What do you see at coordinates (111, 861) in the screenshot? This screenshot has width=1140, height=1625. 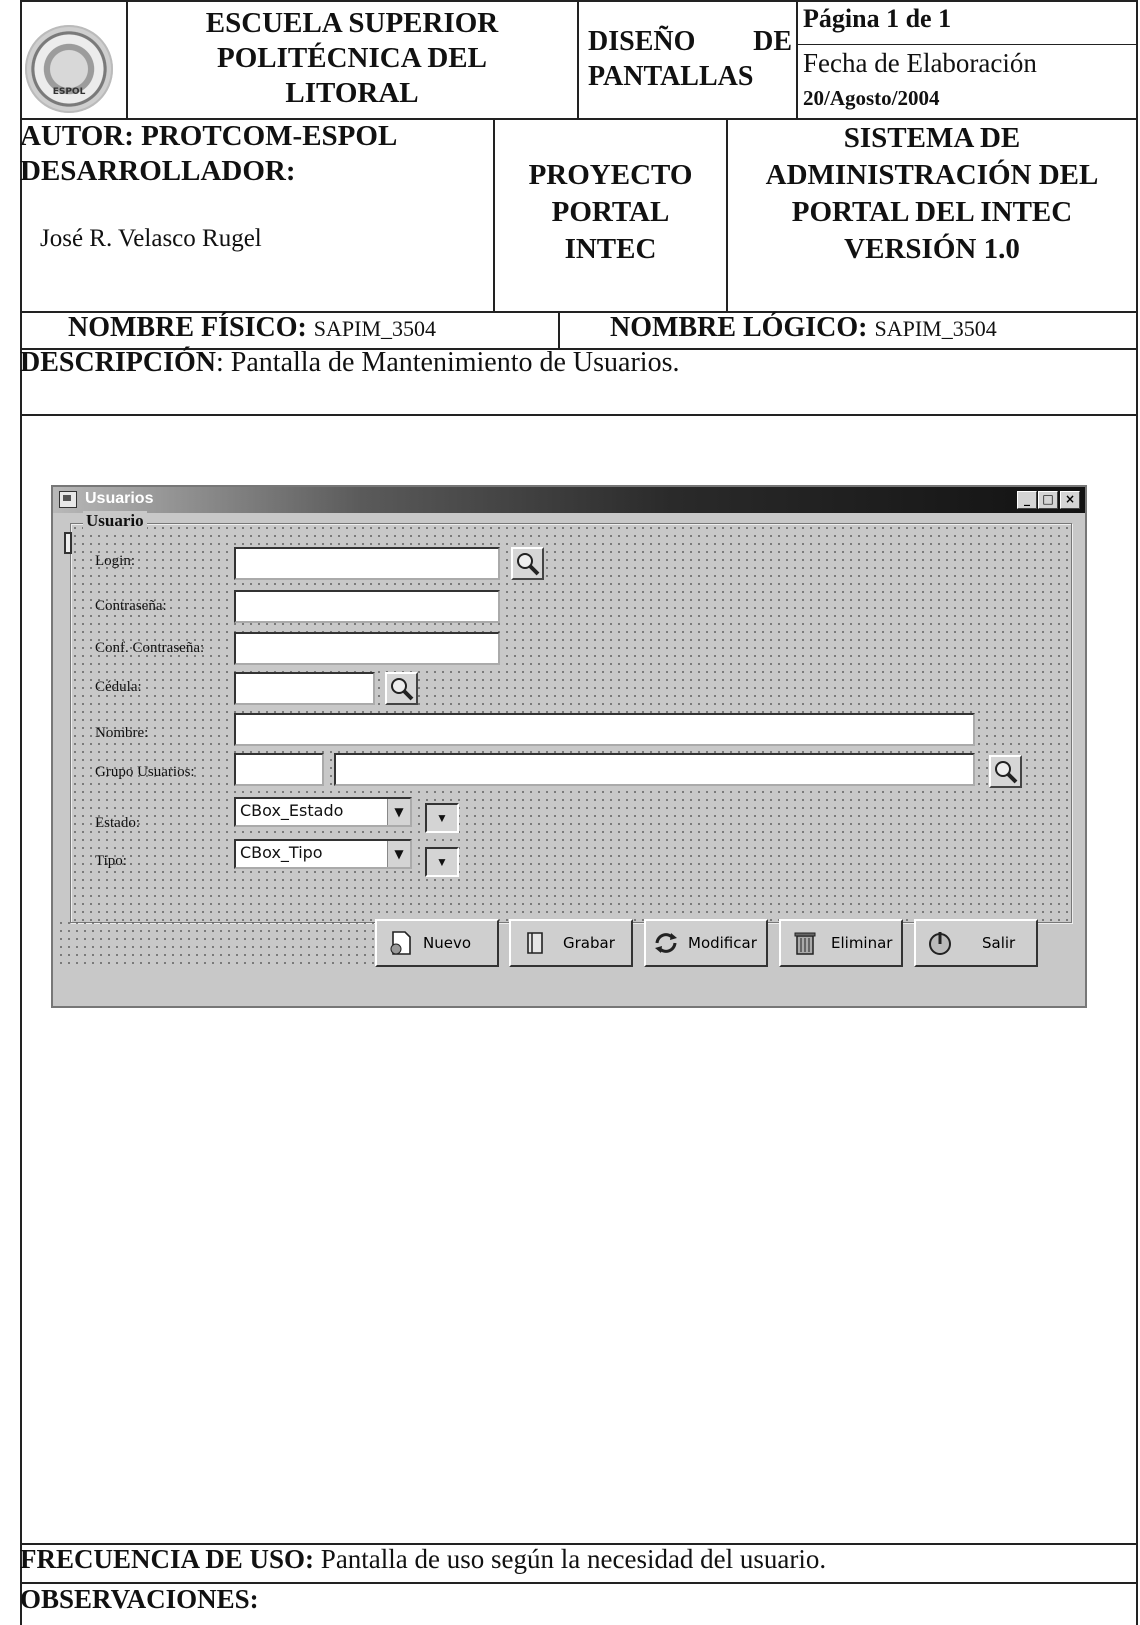 I see `tipo-label: Tipo:` at bounding box center [111, 861].